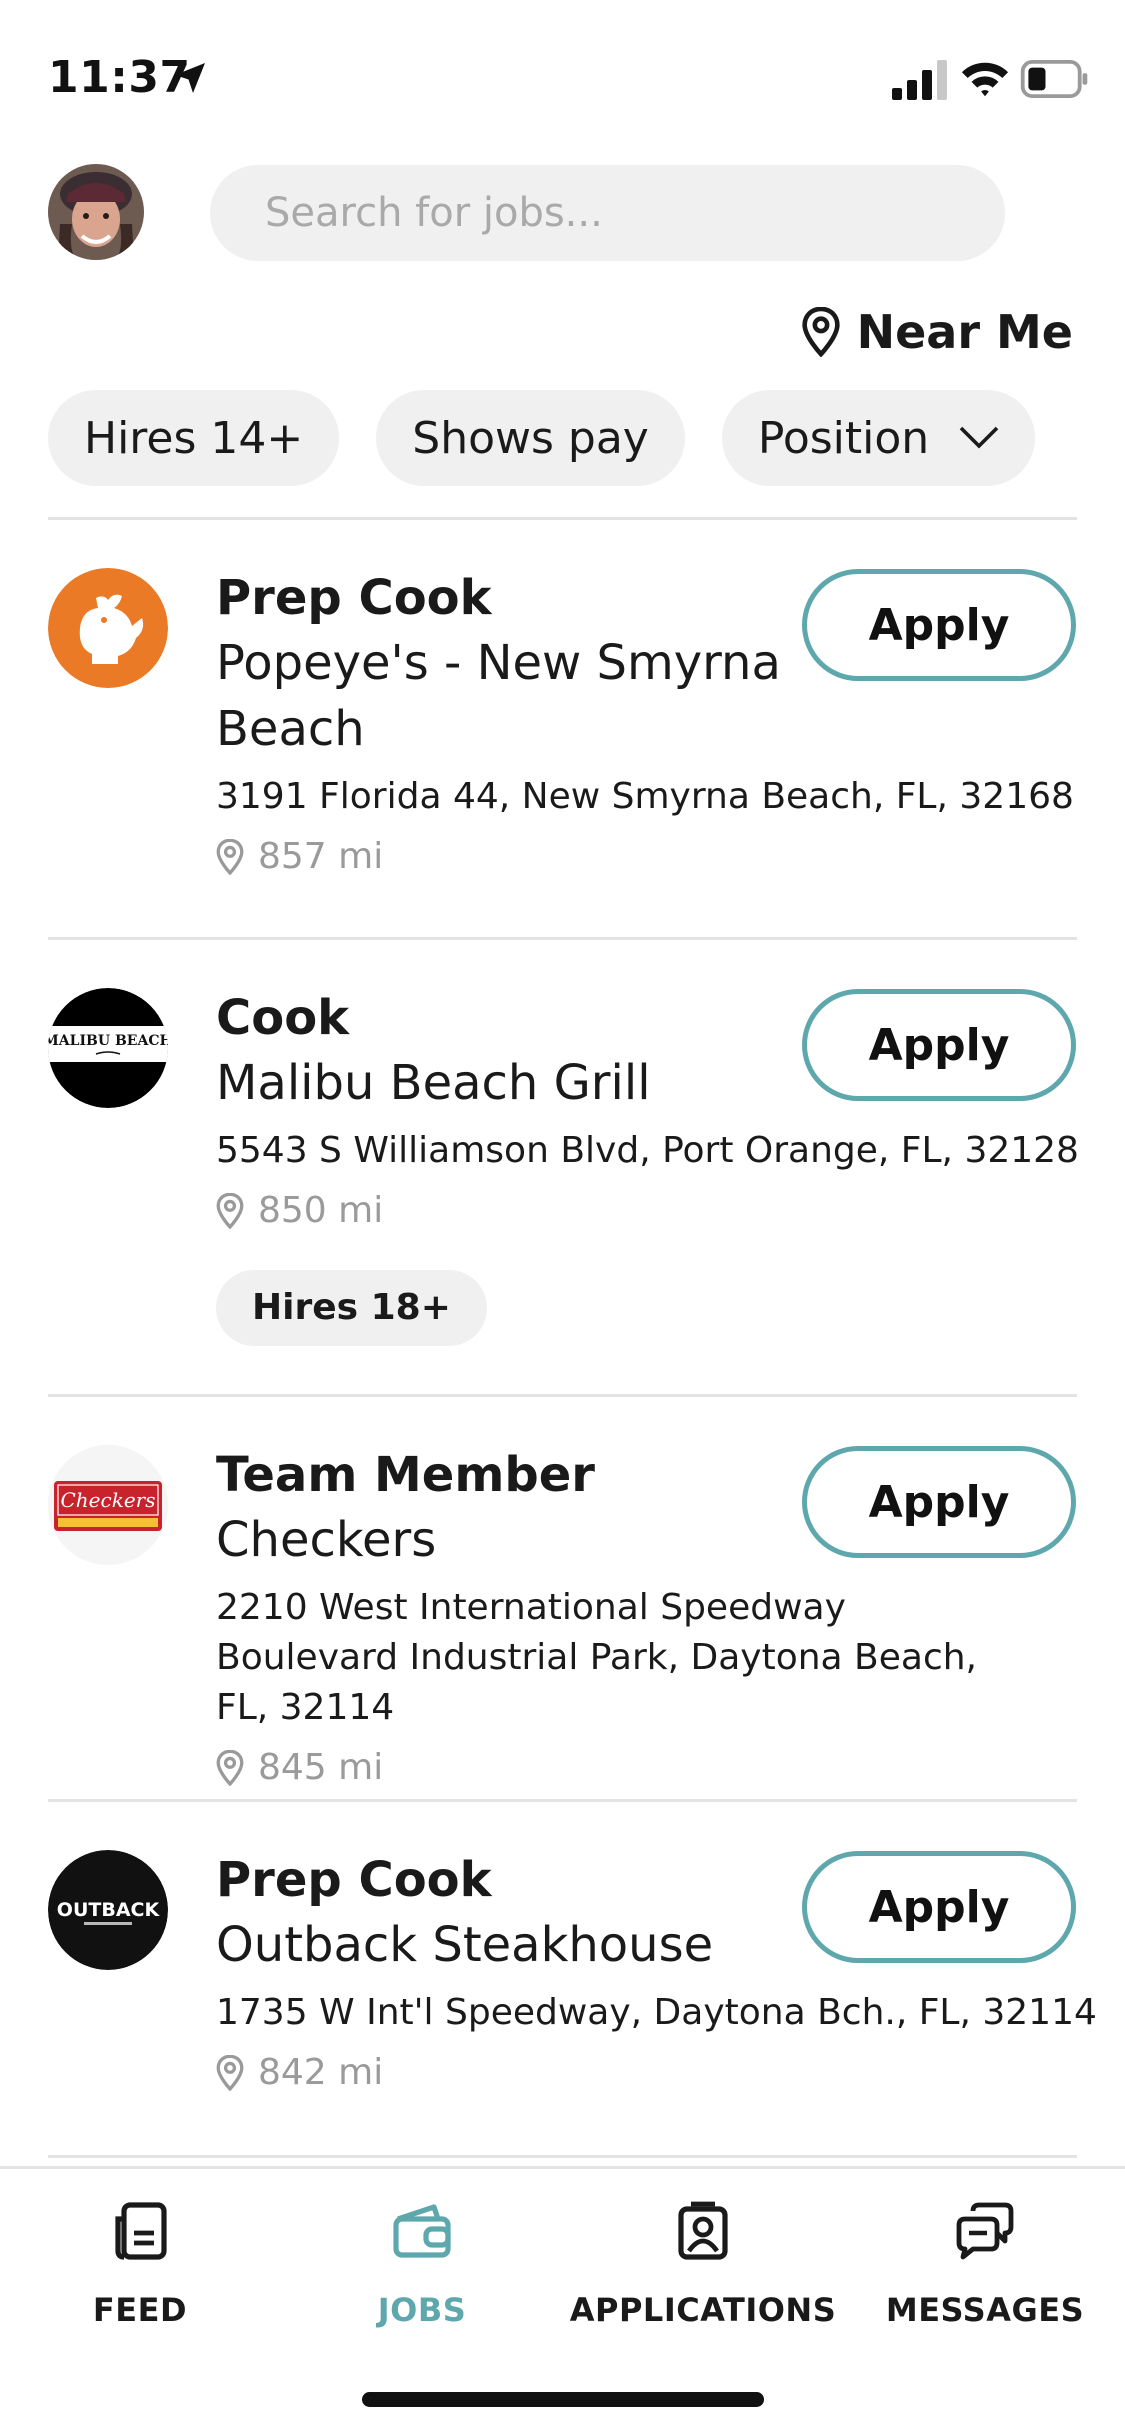 The width and height of the screenshot is (1125, 2436). What do you see at coordinates (985, 2264) in the screenshot?
I see `tab-messages: MESSAGES` at bounding box center [985, 2264].